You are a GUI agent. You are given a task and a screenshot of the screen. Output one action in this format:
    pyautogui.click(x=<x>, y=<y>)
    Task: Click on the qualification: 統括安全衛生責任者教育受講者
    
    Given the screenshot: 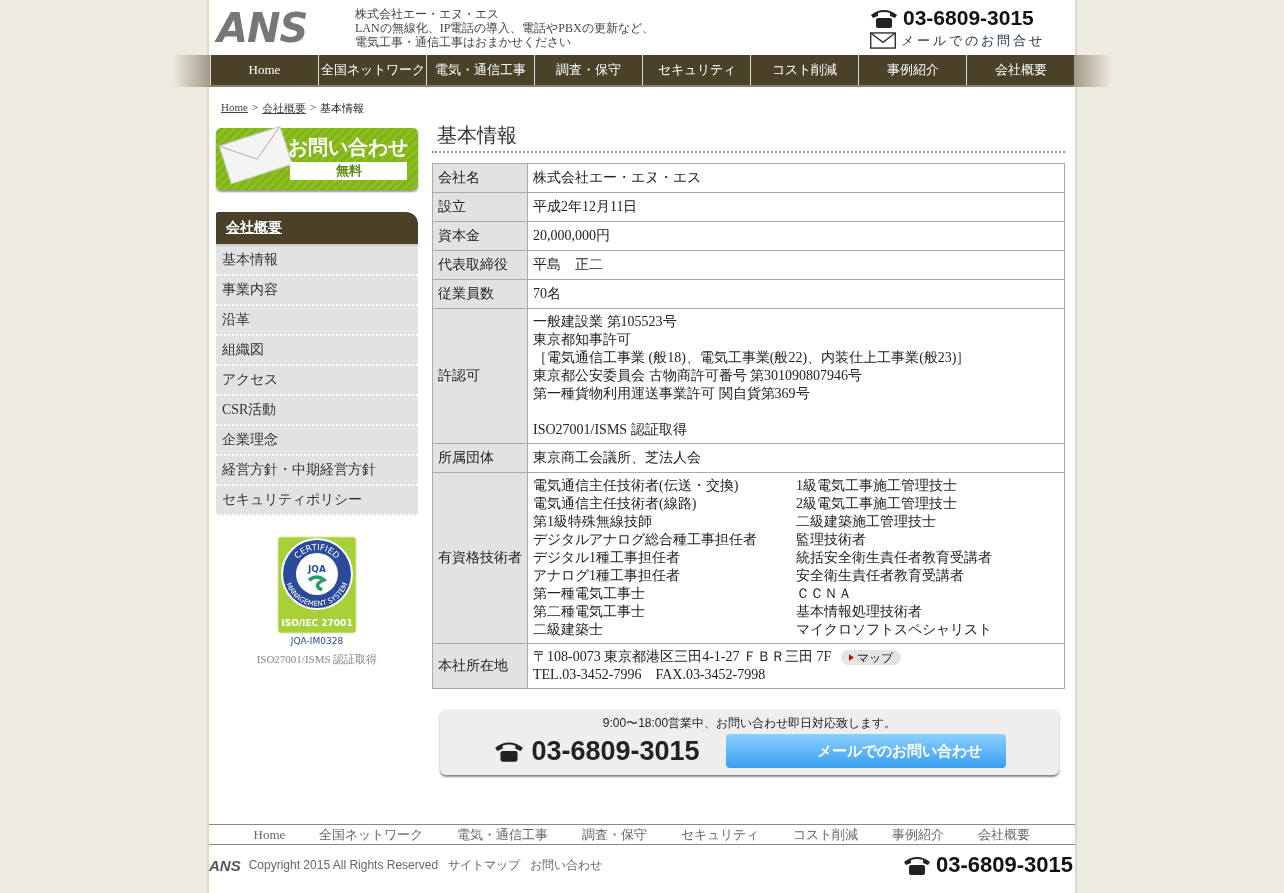 What is the action you would take?
    pyautogui.click(x=894, y=558)
    